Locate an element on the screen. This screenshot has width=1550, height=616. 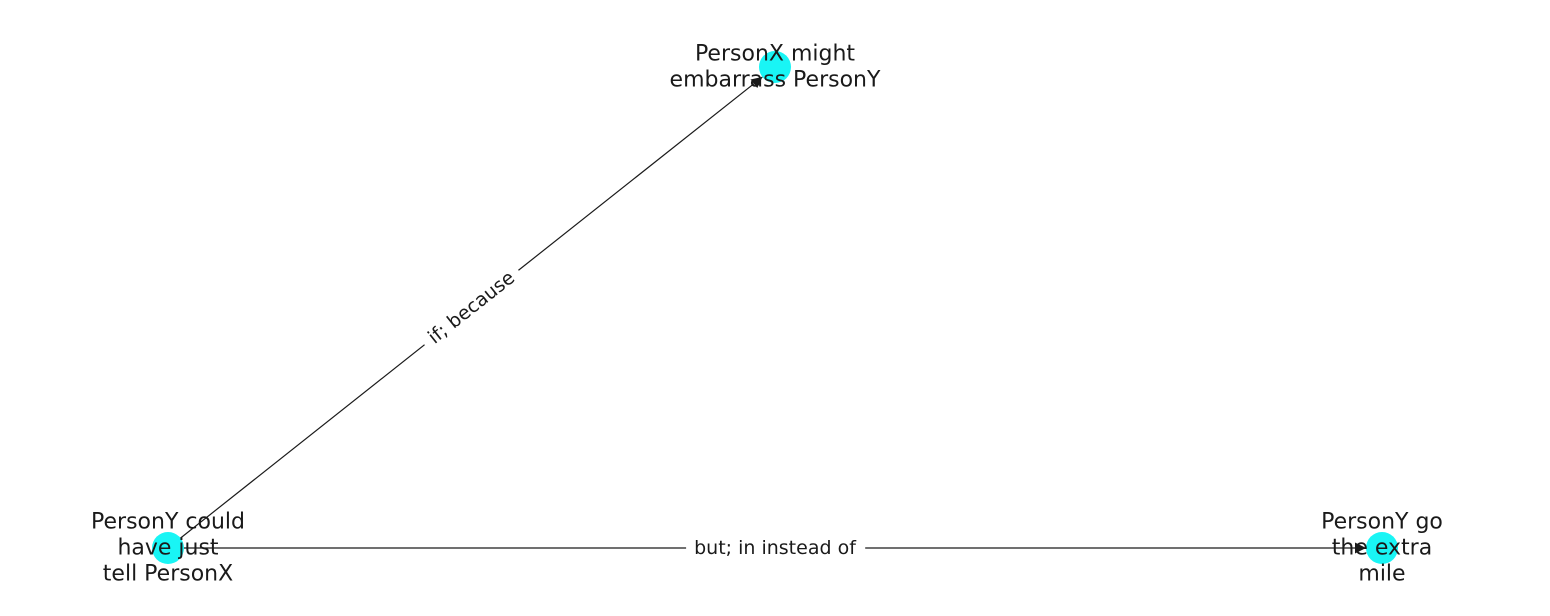
edge-label: but; in instead of is located at coordinates (775, 548).